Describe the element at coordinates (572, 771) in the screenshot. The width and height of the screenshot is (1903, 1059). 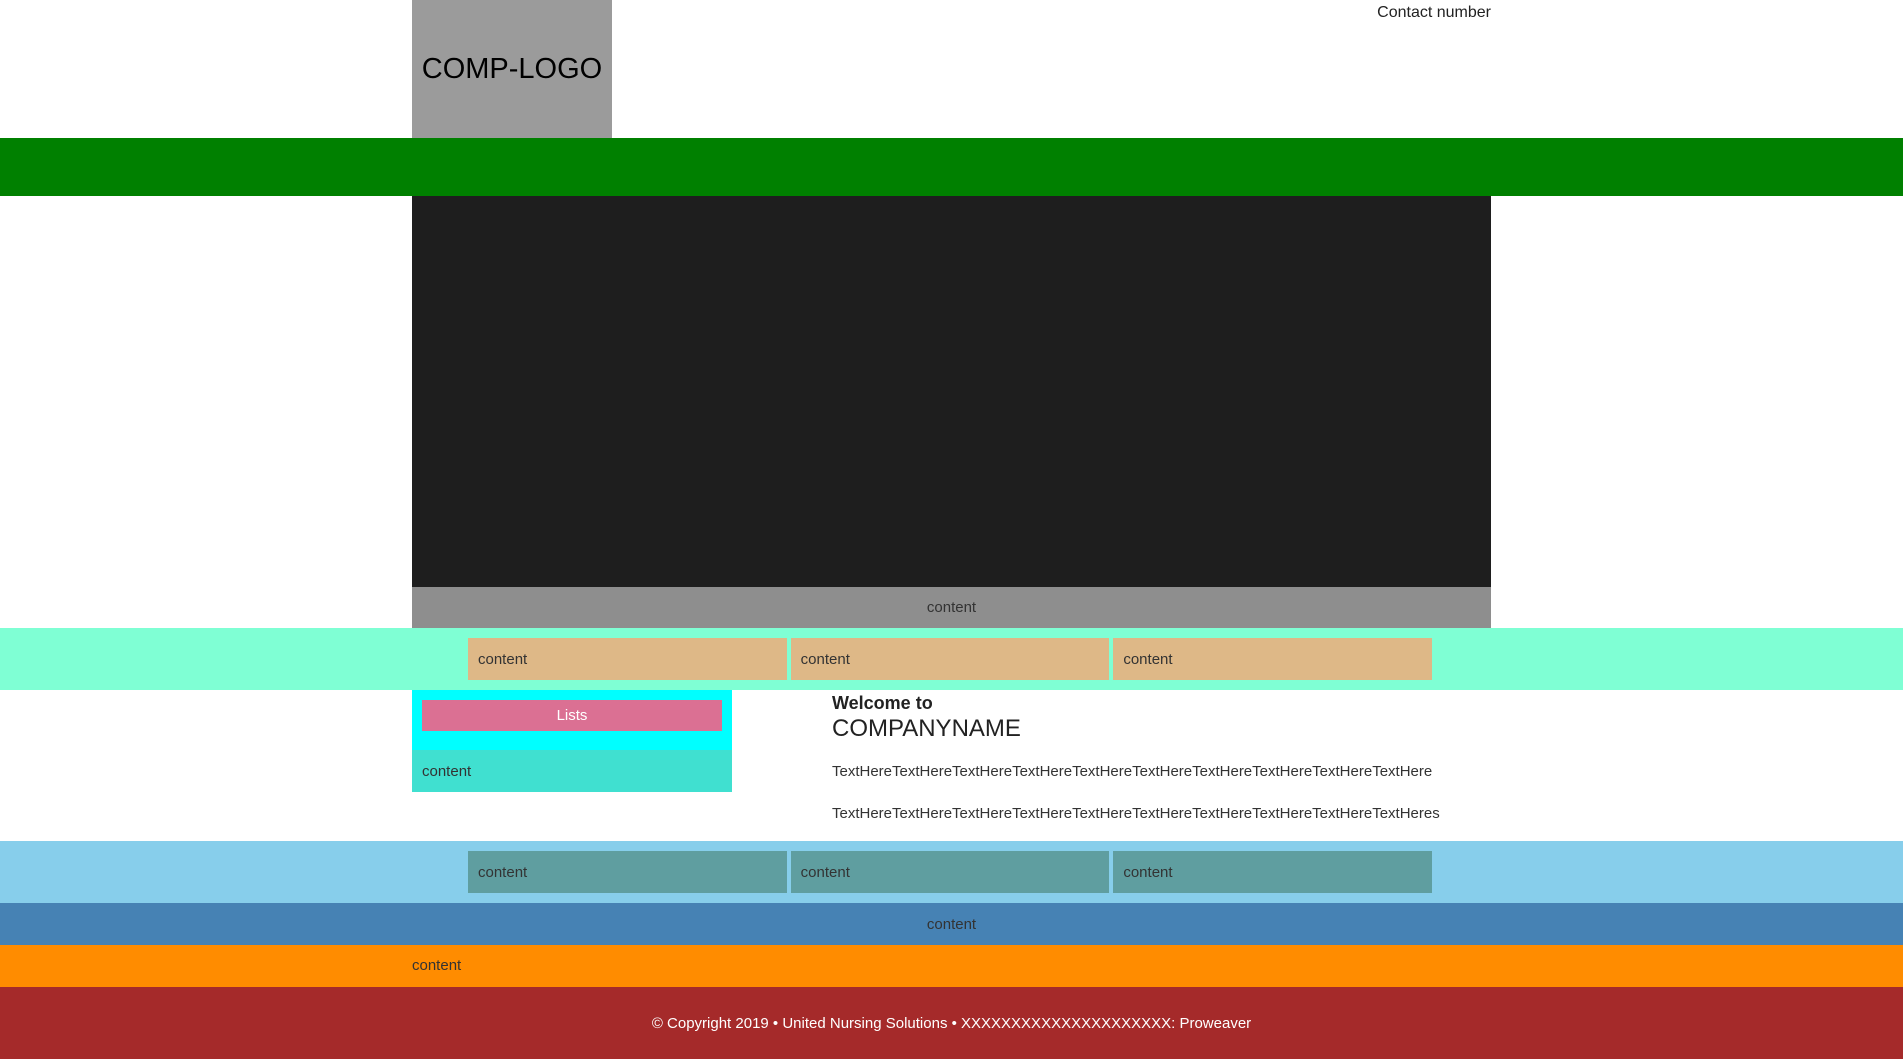
I see `sidebar-content: content` at that location.